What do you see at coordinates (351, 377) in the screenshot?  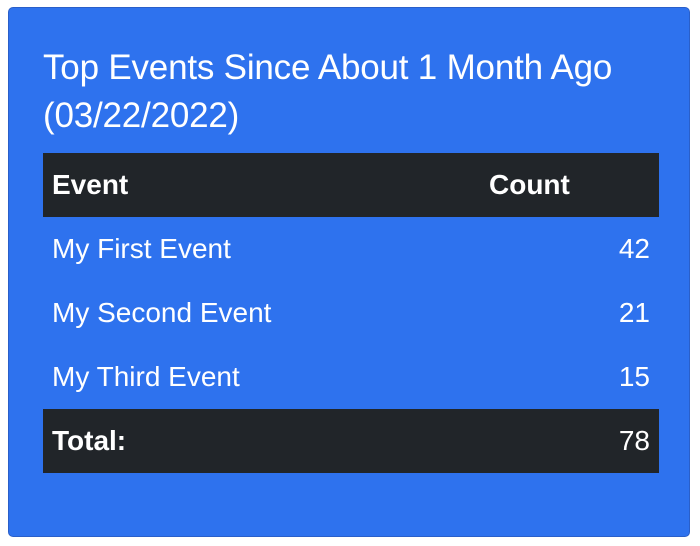 I see `table-row: My Third Event 15` at bounding box center [351, 377].